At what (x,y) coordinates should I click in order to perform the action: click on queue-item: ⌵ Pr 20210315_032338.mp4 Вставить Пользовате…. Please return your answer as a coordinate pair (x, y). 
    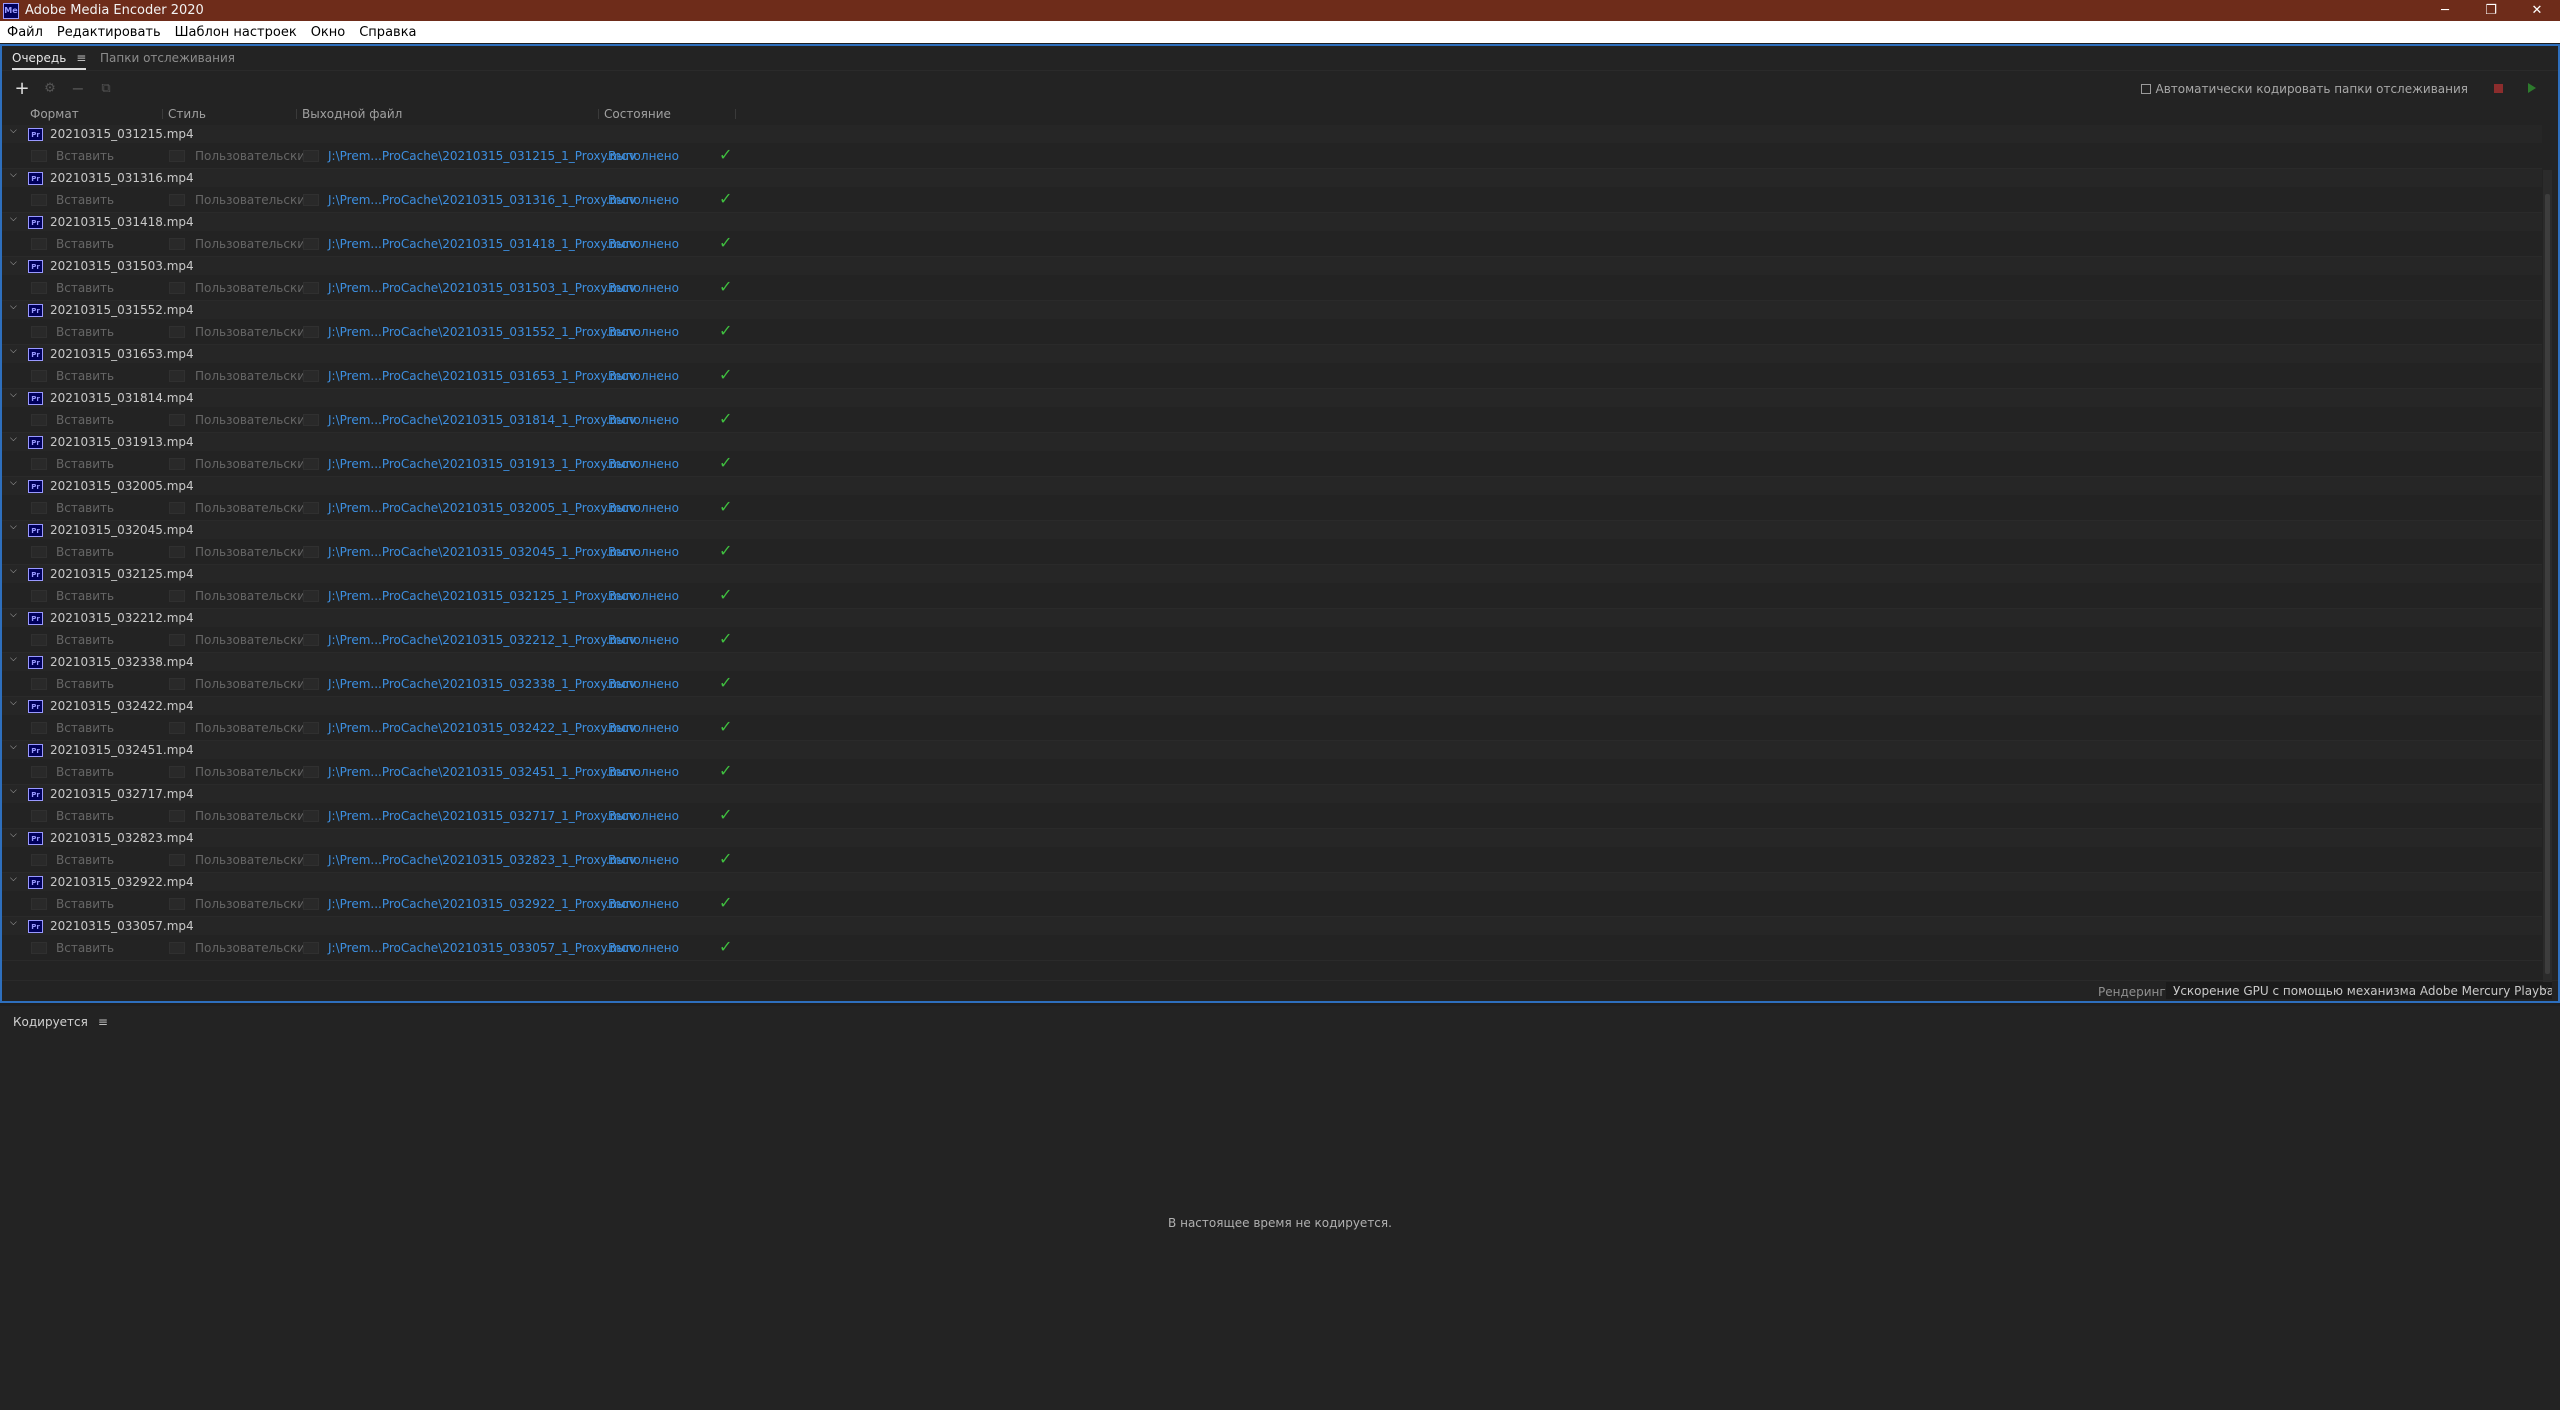
    Looking at the image, I should click on (1272, 675).